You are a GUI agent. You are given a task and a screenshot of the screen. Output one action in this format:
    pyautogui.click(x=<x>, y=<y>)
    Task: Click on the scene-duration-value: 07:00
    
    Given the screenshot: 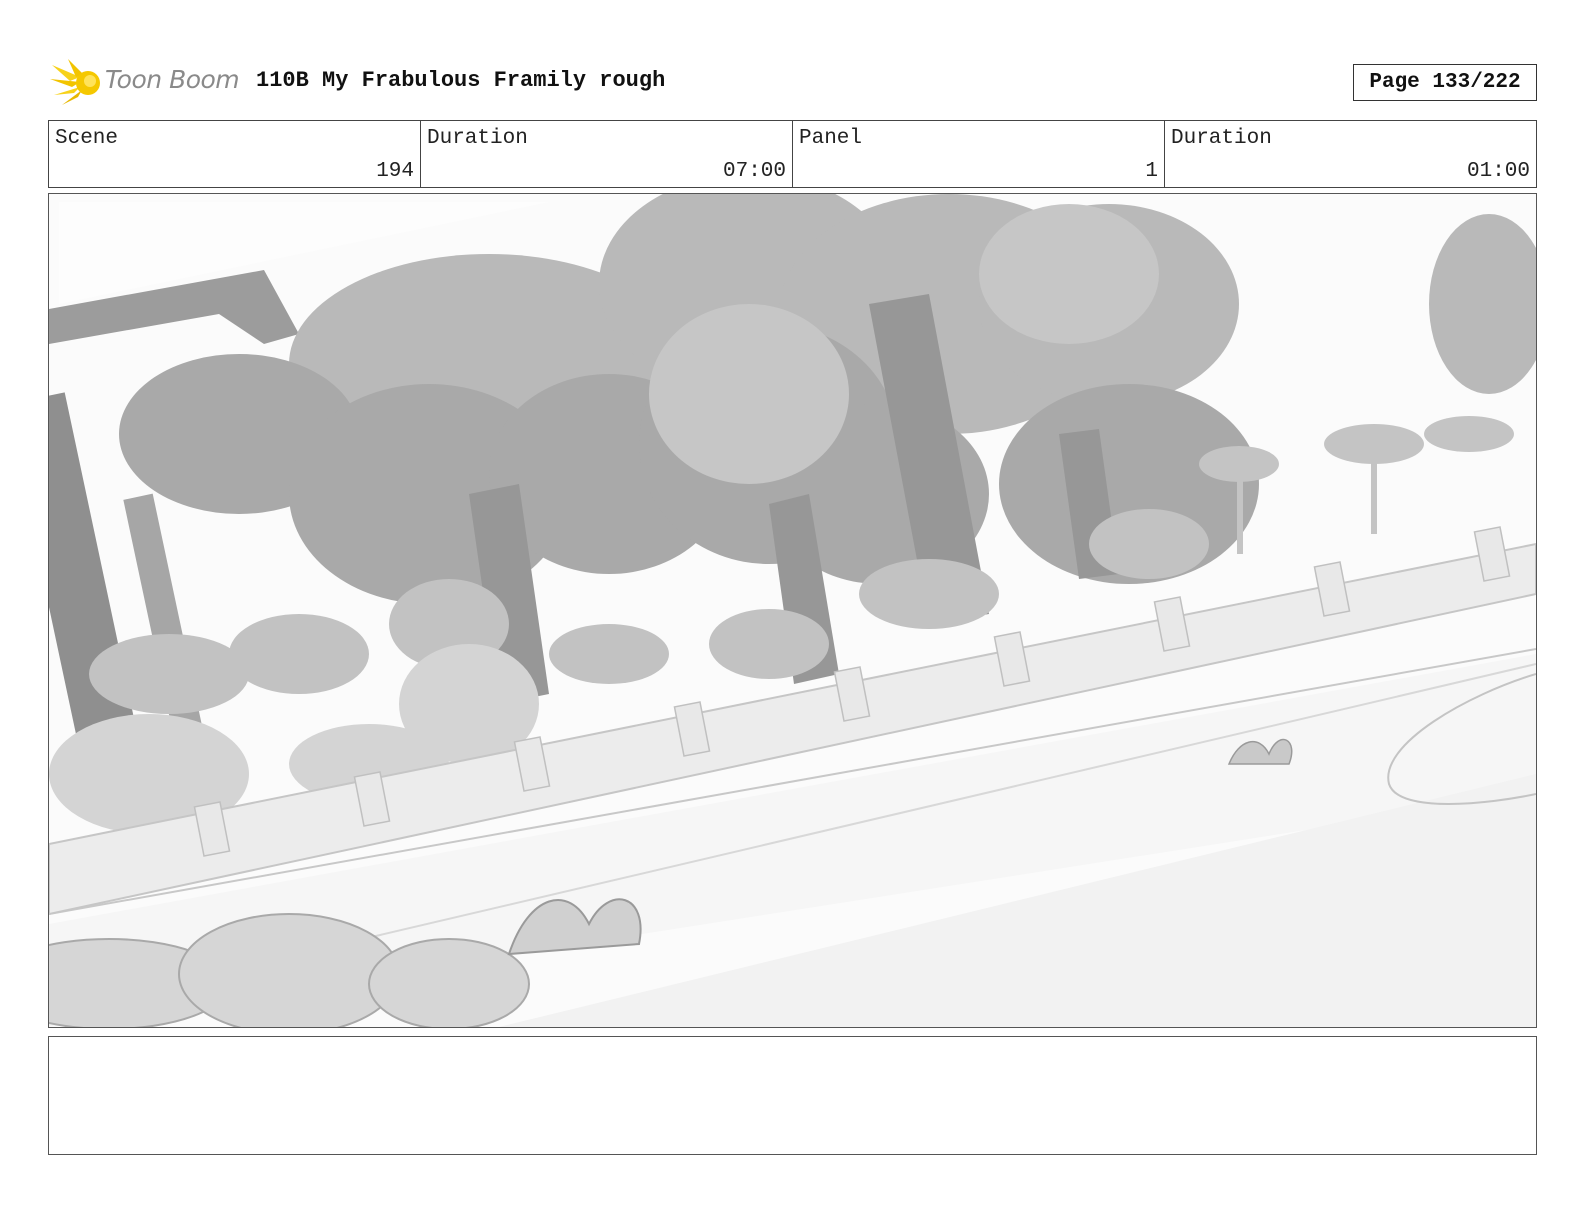 What is the action you would take?
    pyautogui.click(x=754, y=171)
    